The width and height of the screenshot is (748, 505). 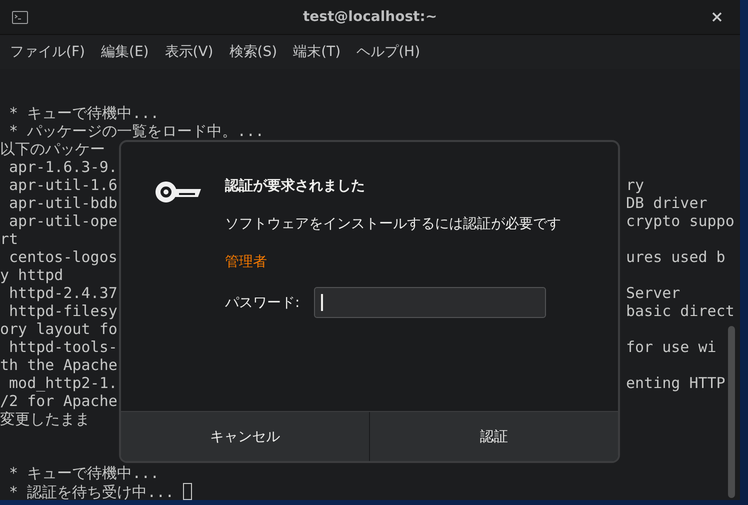 What do you see at coordinates (680, 221) in the screenshot?
I see `terminal-line: crypto suppo` at bounding box center [680, 221].